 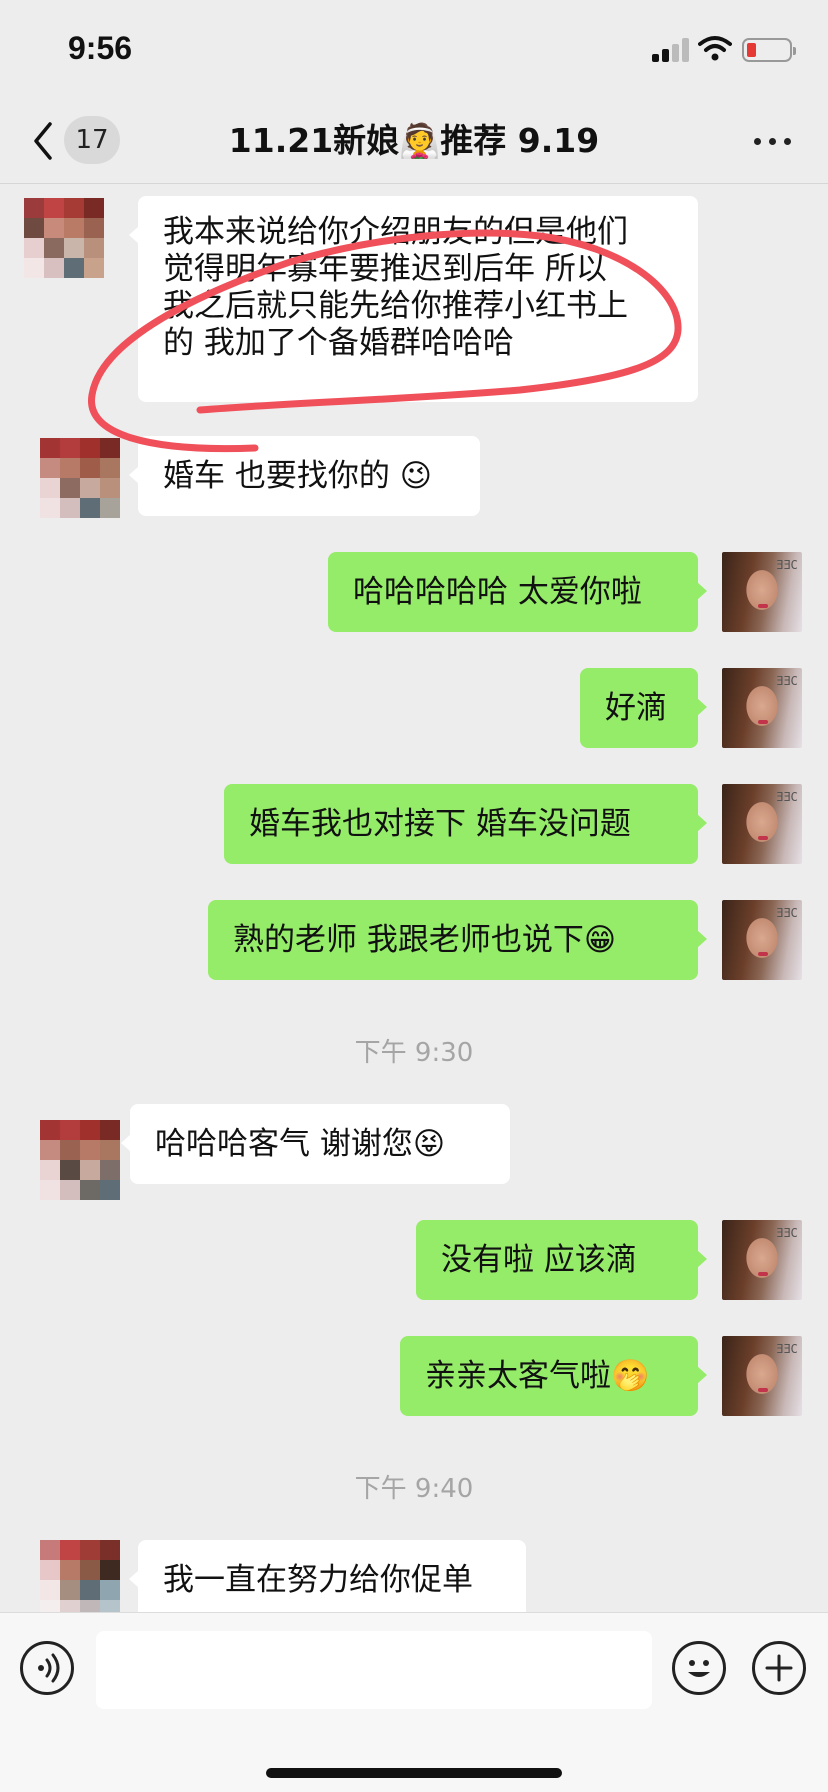 What do you see at coordinates (553, 1376) in the screenshot?
I see `message-bubble-outgoing: 亲亲太客气啦🤭` at bounding box center [553, 1376].